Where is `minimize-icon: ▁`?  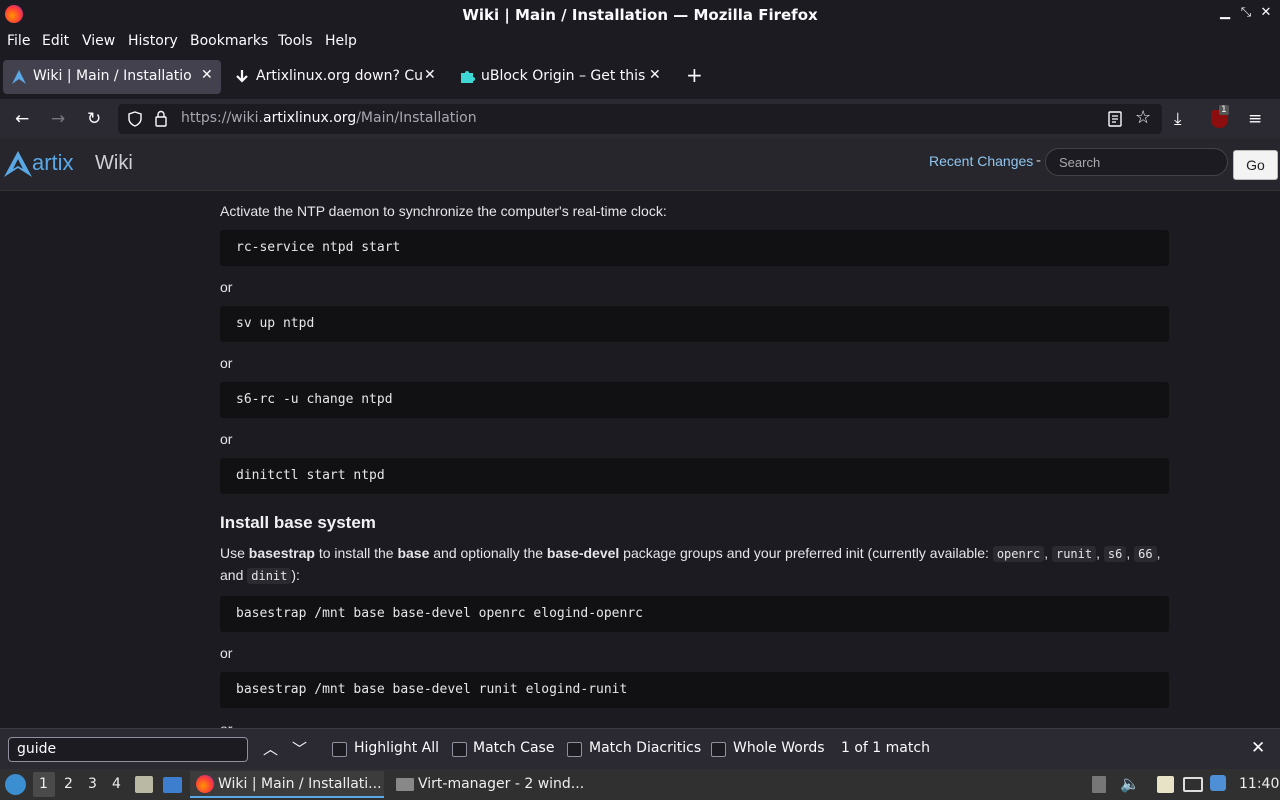
minimize-icon: ▁ is located at coordinates (1225, 12).